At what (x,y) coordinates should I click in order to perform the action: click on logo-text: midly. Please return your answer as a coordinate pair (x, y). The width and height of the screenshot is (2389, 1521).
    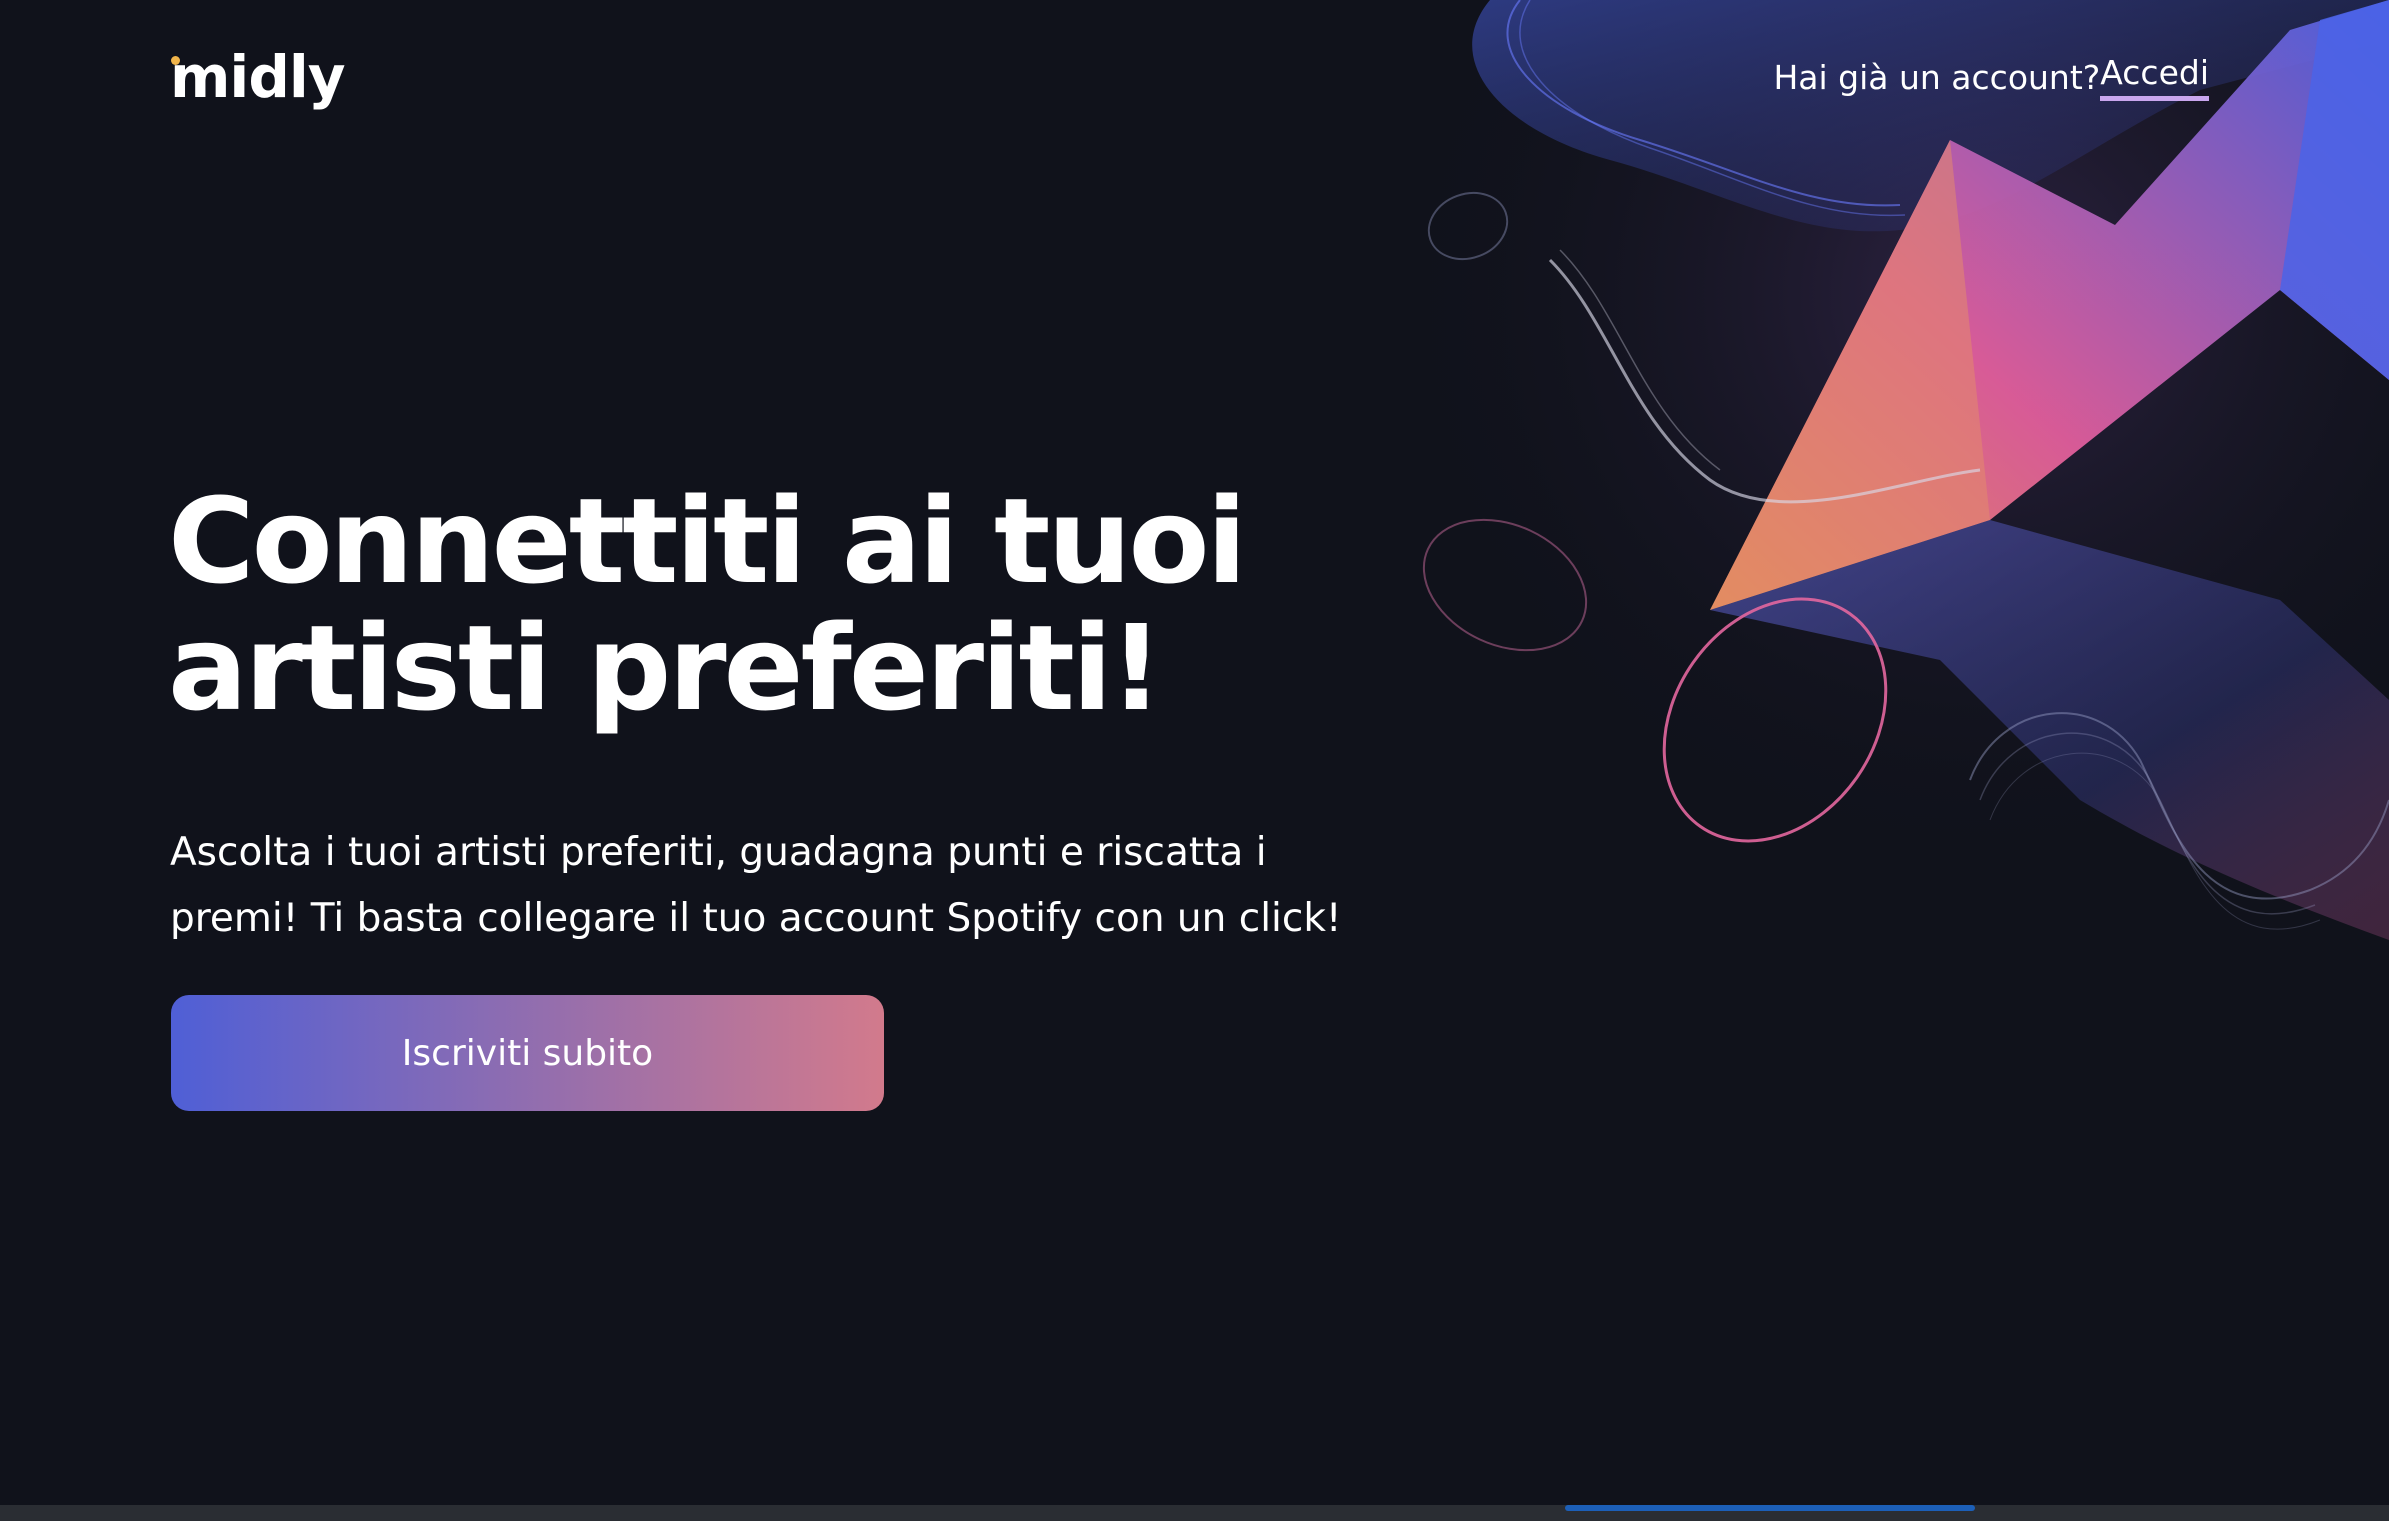
    Looking at the image, I should click on (258, 77).